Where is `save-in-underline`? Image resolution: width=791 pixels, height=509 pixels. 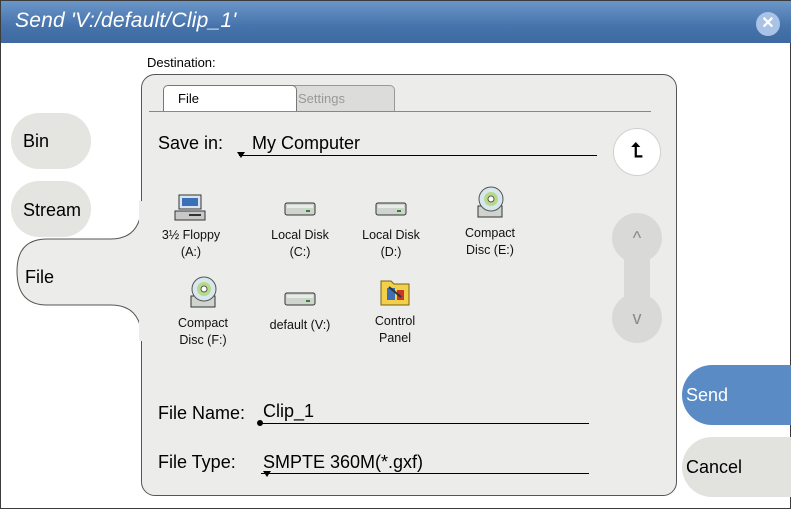 save-in-underline is located at coordinates (418, 155).